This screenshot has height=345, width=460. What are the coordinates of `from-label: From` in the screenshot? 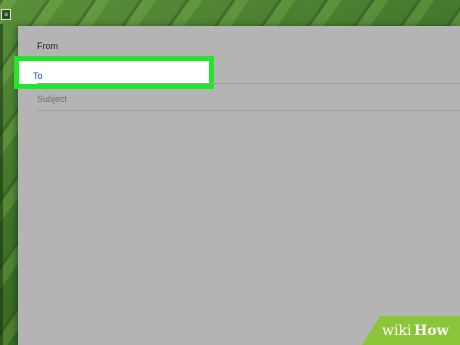 It's located at (47, 46).